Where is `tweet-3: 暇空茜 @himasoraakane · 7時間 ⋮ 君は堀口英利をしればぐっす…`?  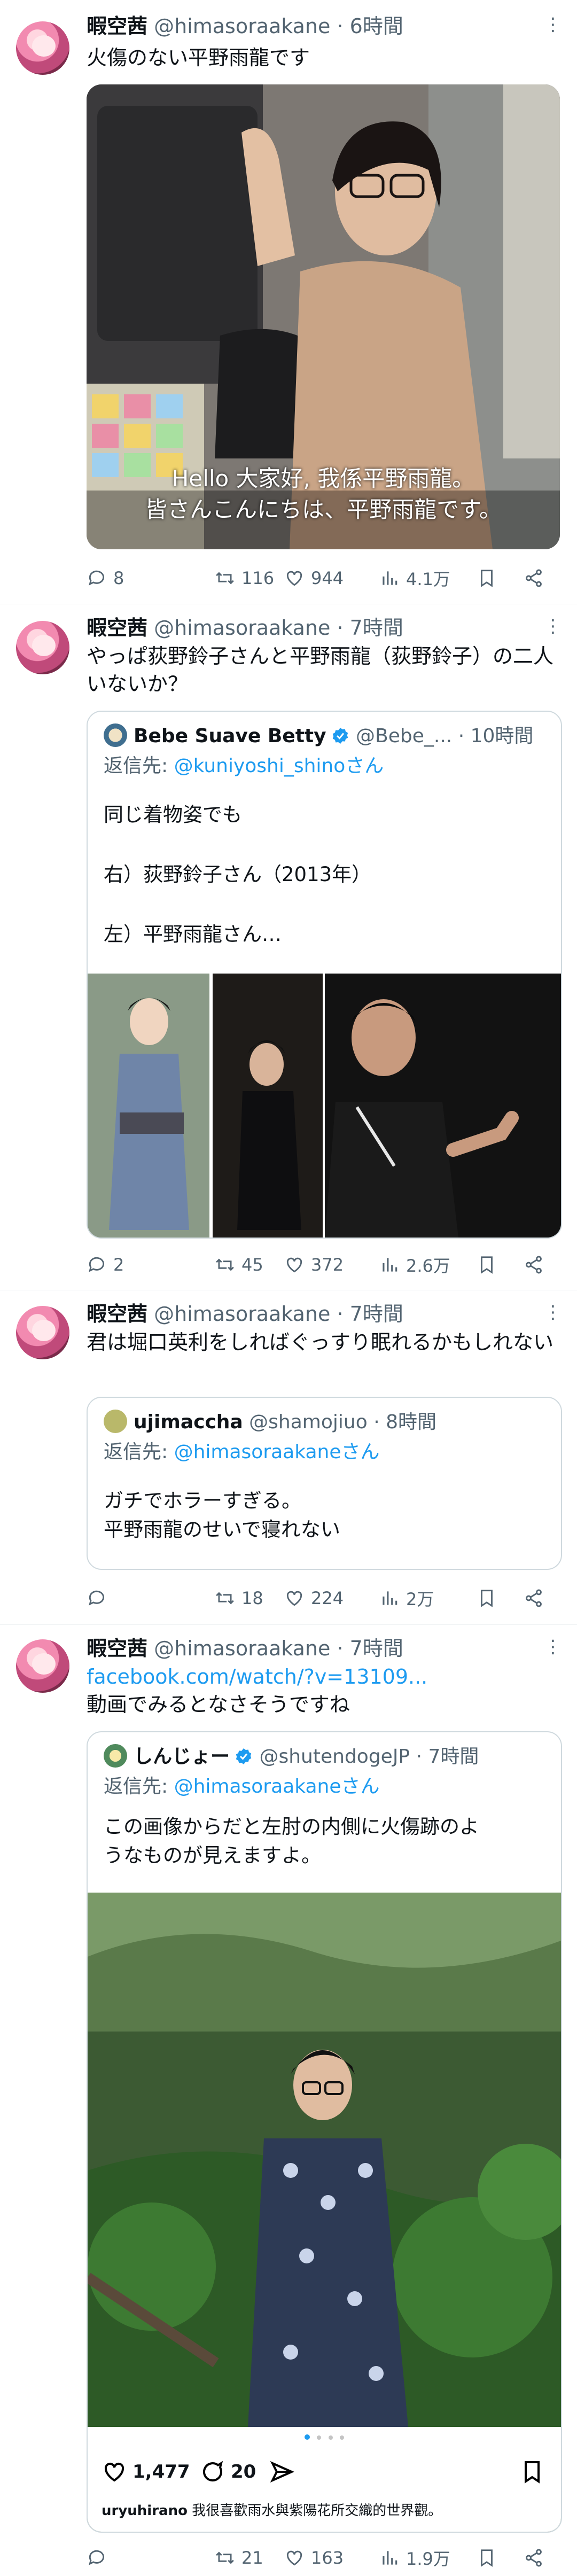
tweet-3: 暇空茜 @himasoraakane · 7時間 ⋮ 君は堀口英利をしればぐっす… is located at coordinates (288, 1457).